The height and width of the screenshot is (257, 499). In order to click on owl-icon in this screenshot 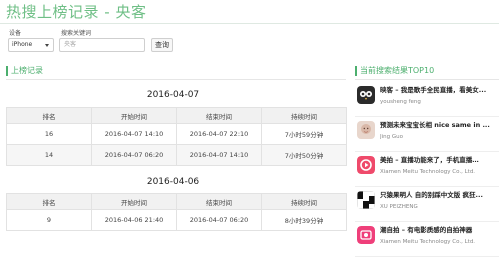, I will do `click(366, 95)`.